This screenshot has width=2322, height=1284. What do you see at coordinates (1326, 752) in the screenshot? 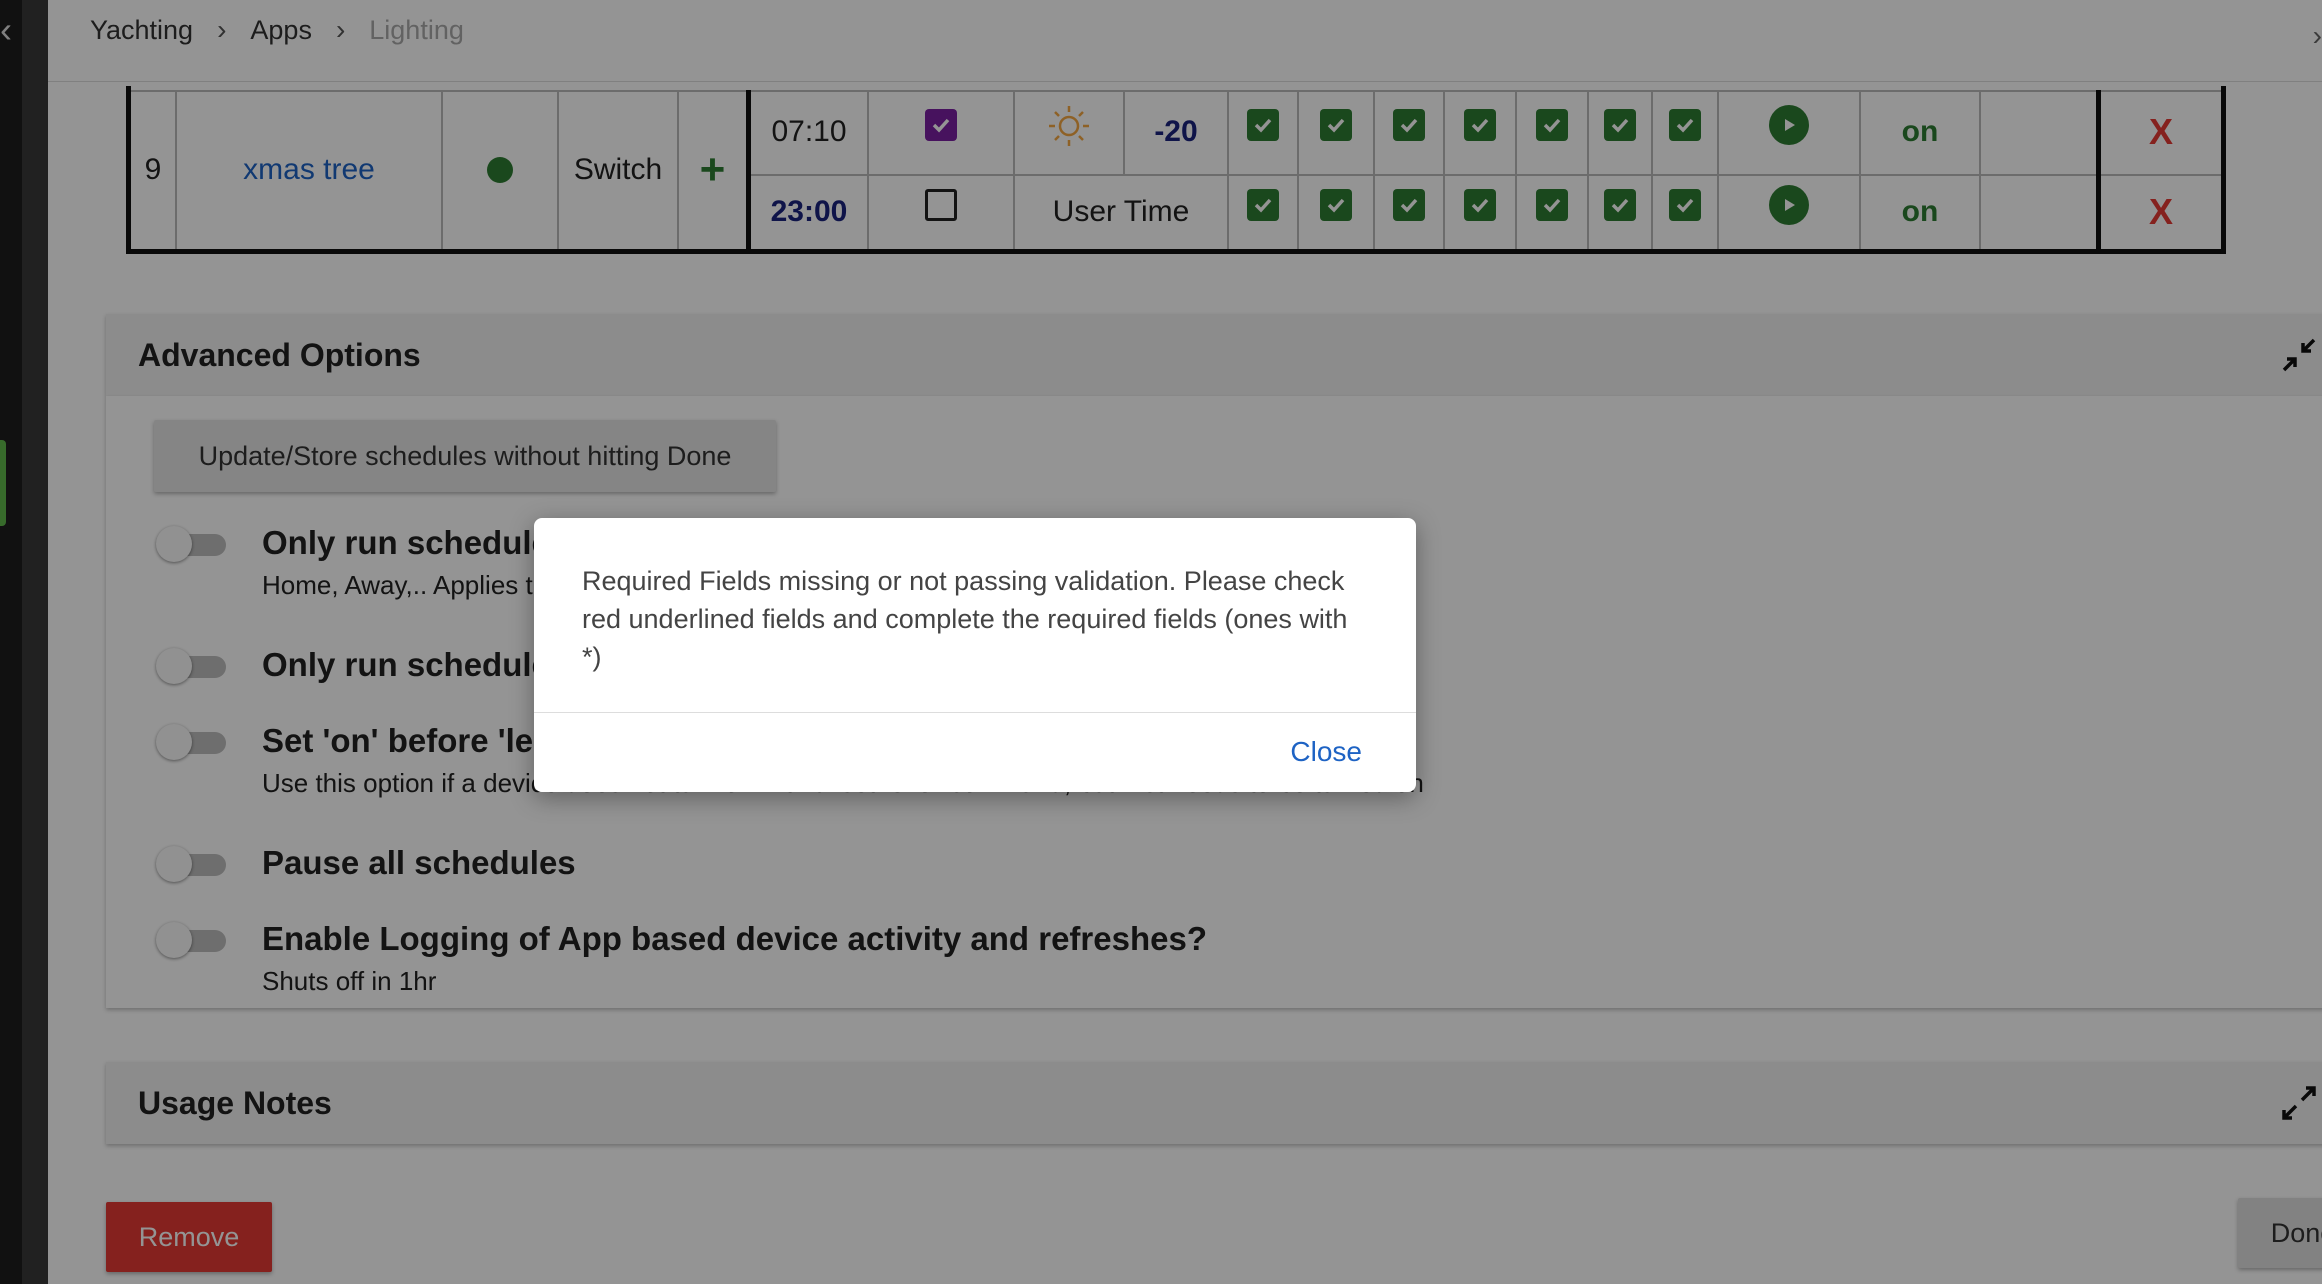
I see `dialog-close-button: Close` at bounding box center [1326, 752].